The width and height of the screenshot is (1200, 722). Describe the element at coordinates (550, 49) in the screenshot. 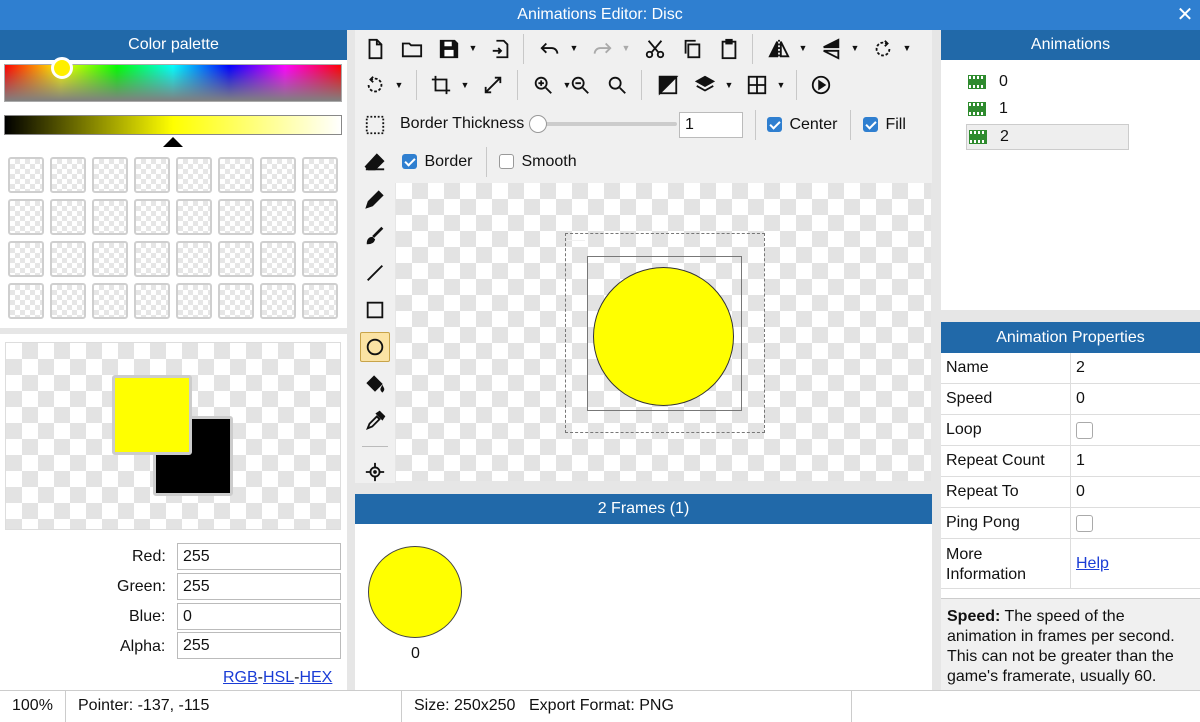

I see `undo-icon` at that location.